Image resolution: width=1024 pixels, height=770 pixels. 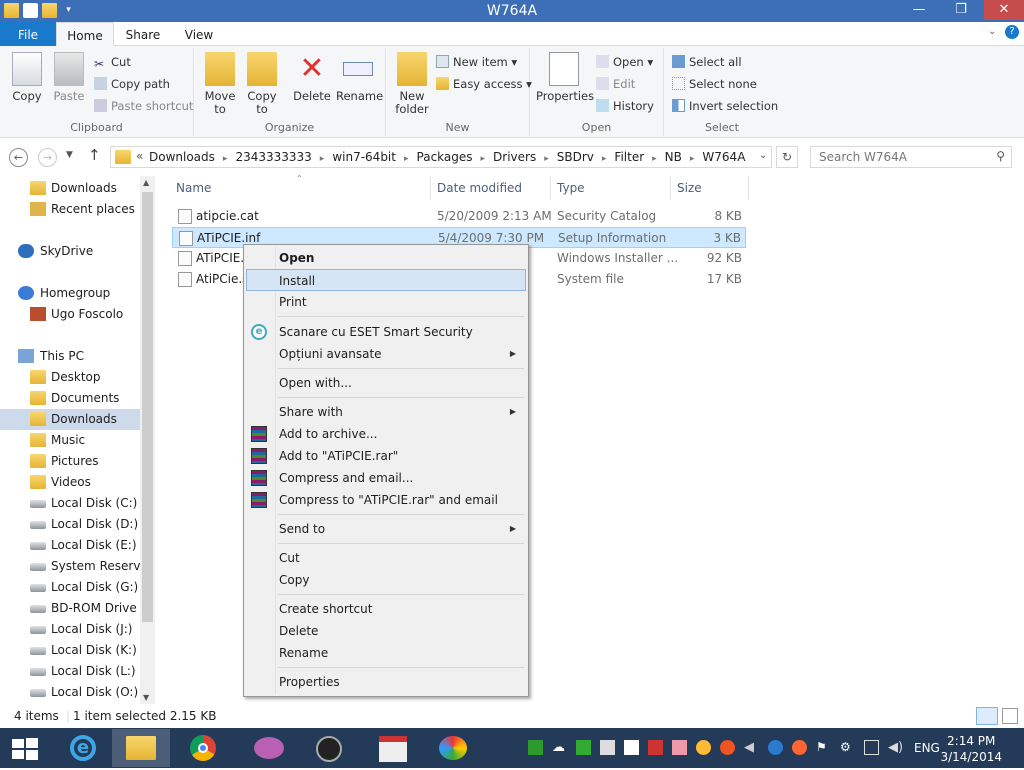 What do you see at coordinates (70, 671) in the screenshot?
I see `nav-item: Local Disk (L:)` at bounding box center [70, 671].